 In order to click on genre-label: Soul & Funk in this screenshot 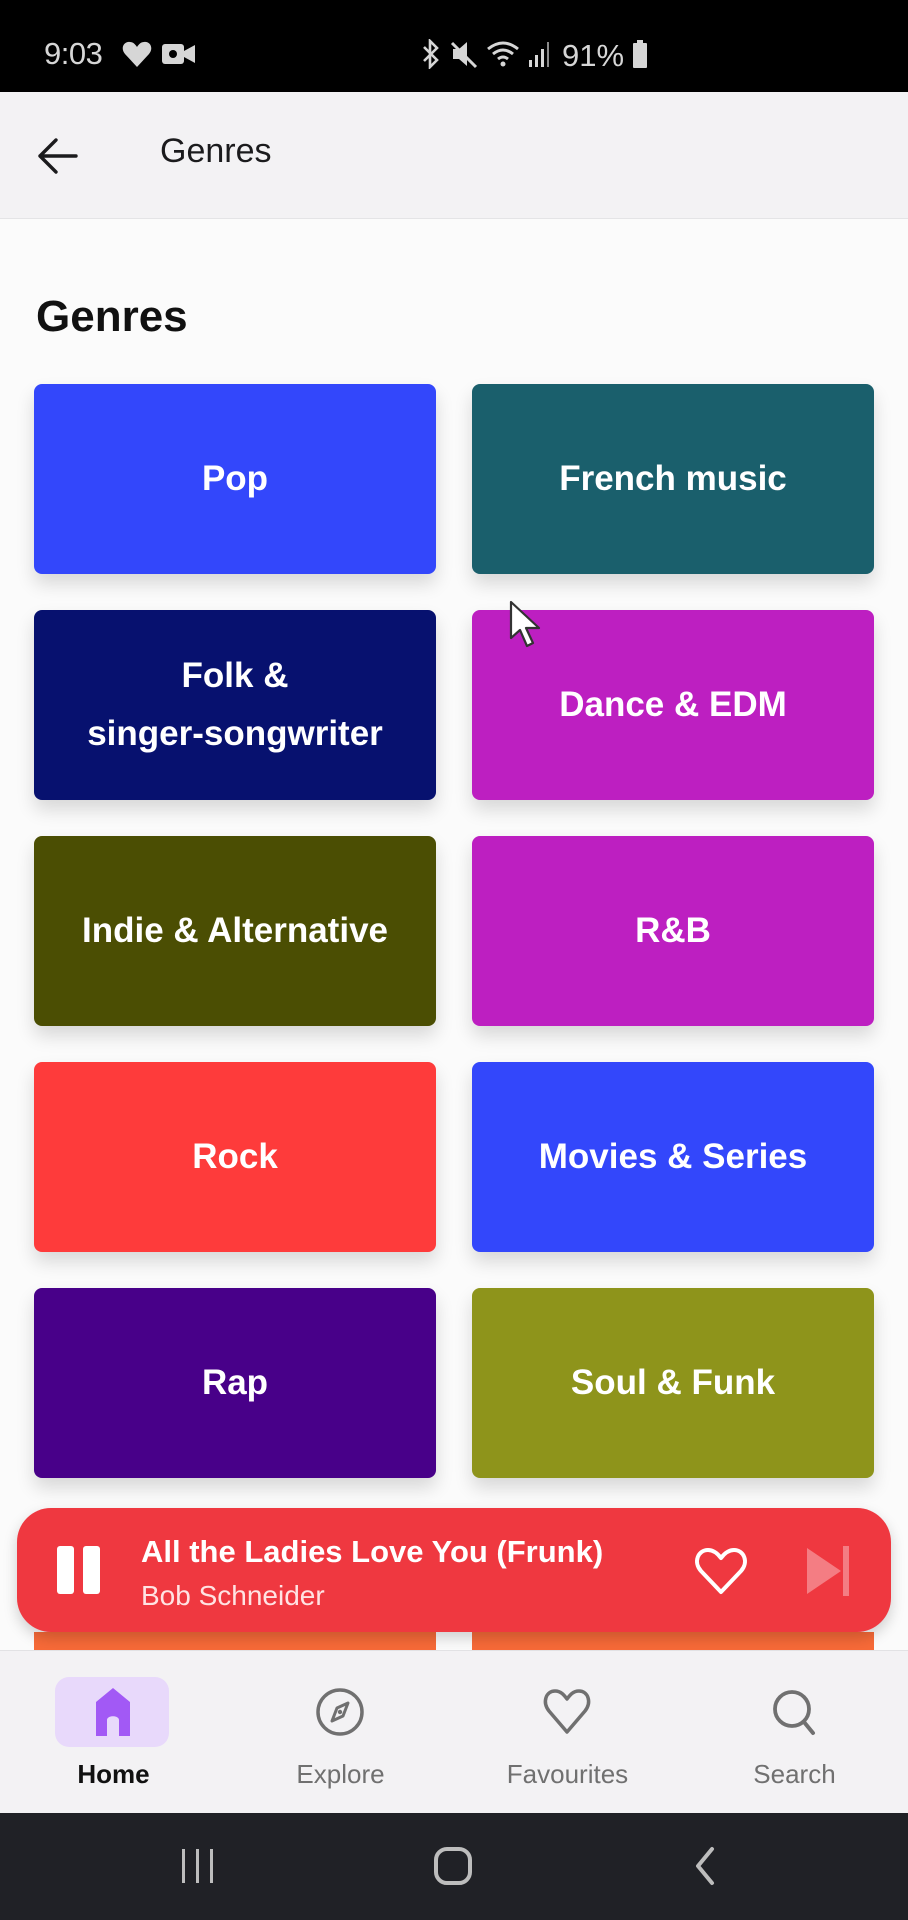, I will do `click(673, 1383)`.